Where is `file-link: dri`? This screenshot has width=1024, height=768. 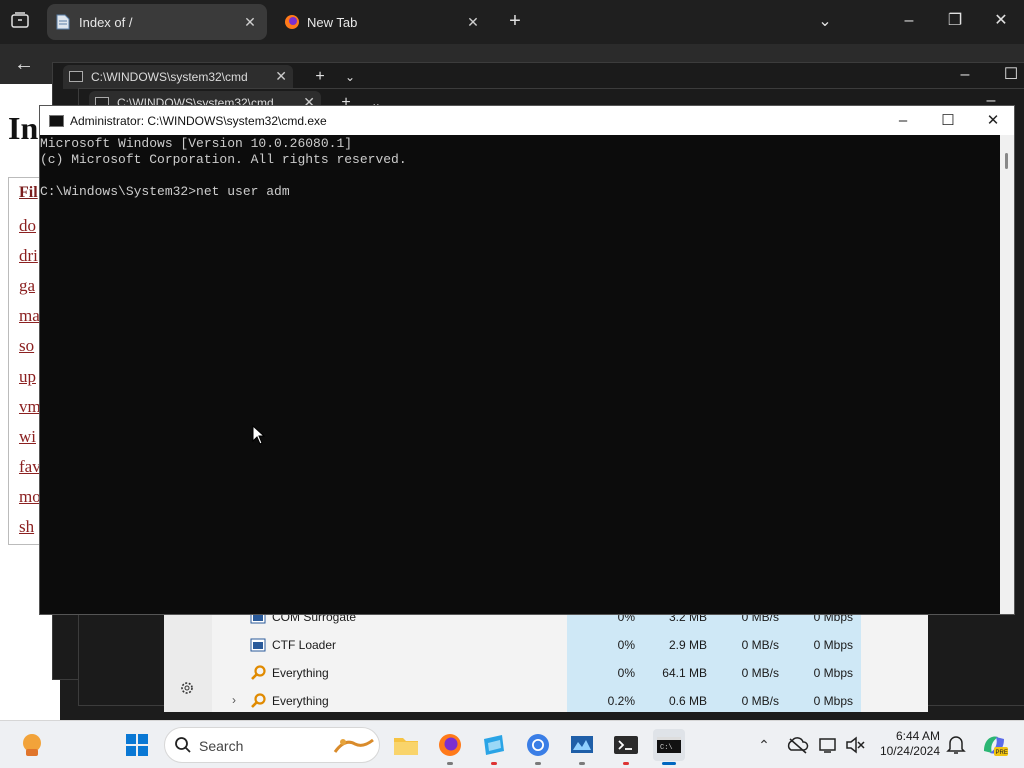
file-link: dri is located at coordinates (28, 256).